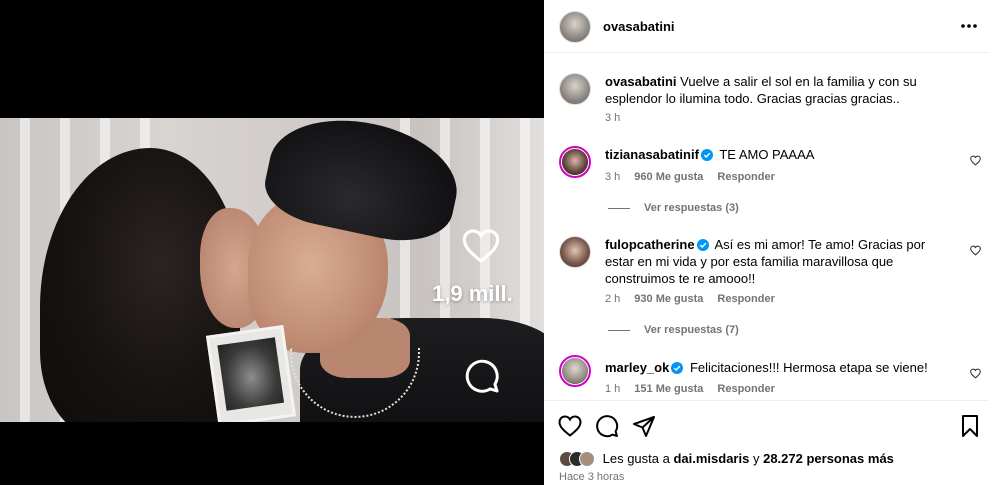  Describe the element at coordinates (25, 270) in the screenshot. I see `window-blind` at that location.